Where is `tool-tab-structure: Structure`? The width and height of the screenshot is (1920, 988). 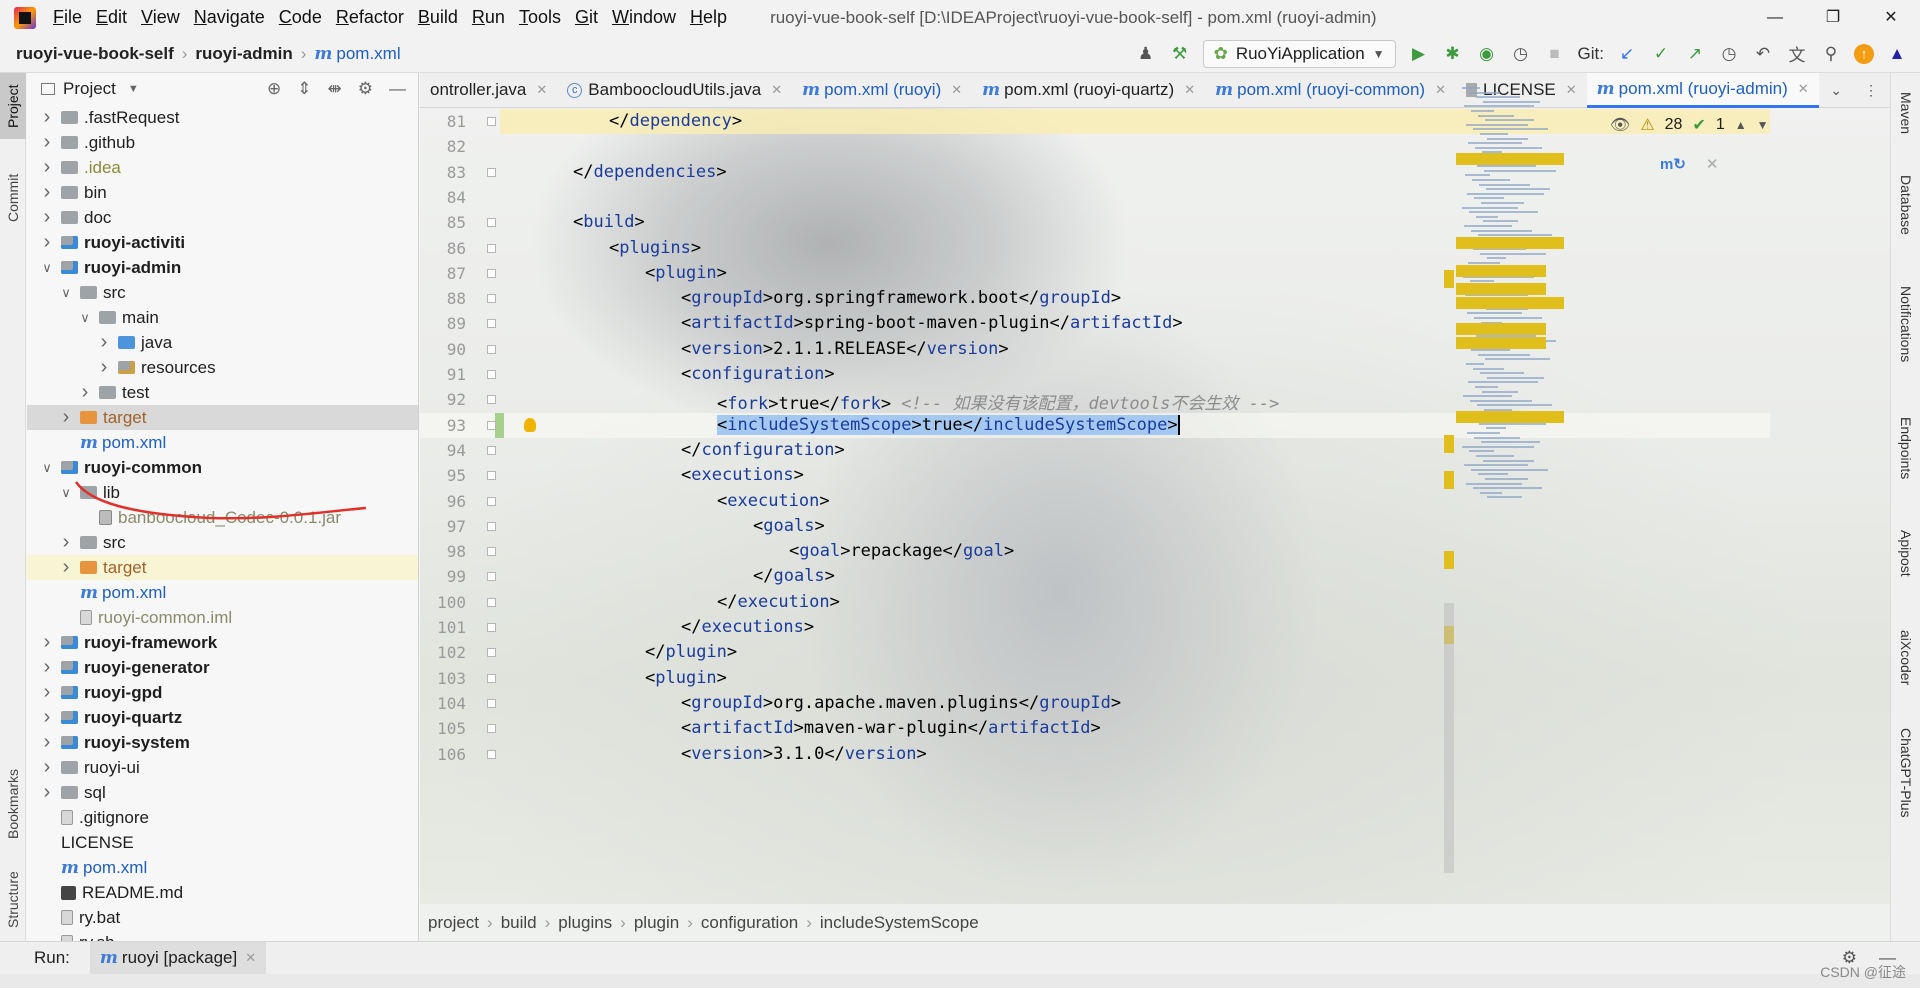
tool-tab-structure: Structure is located at coordinates (13, 900).